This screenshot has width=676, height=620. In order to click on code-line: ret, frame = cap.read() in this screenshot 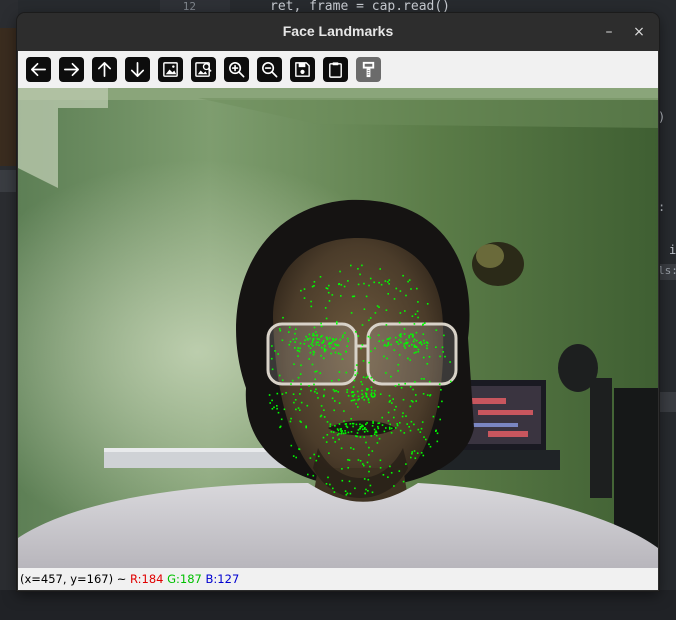, I will do `click(360, 7)`.